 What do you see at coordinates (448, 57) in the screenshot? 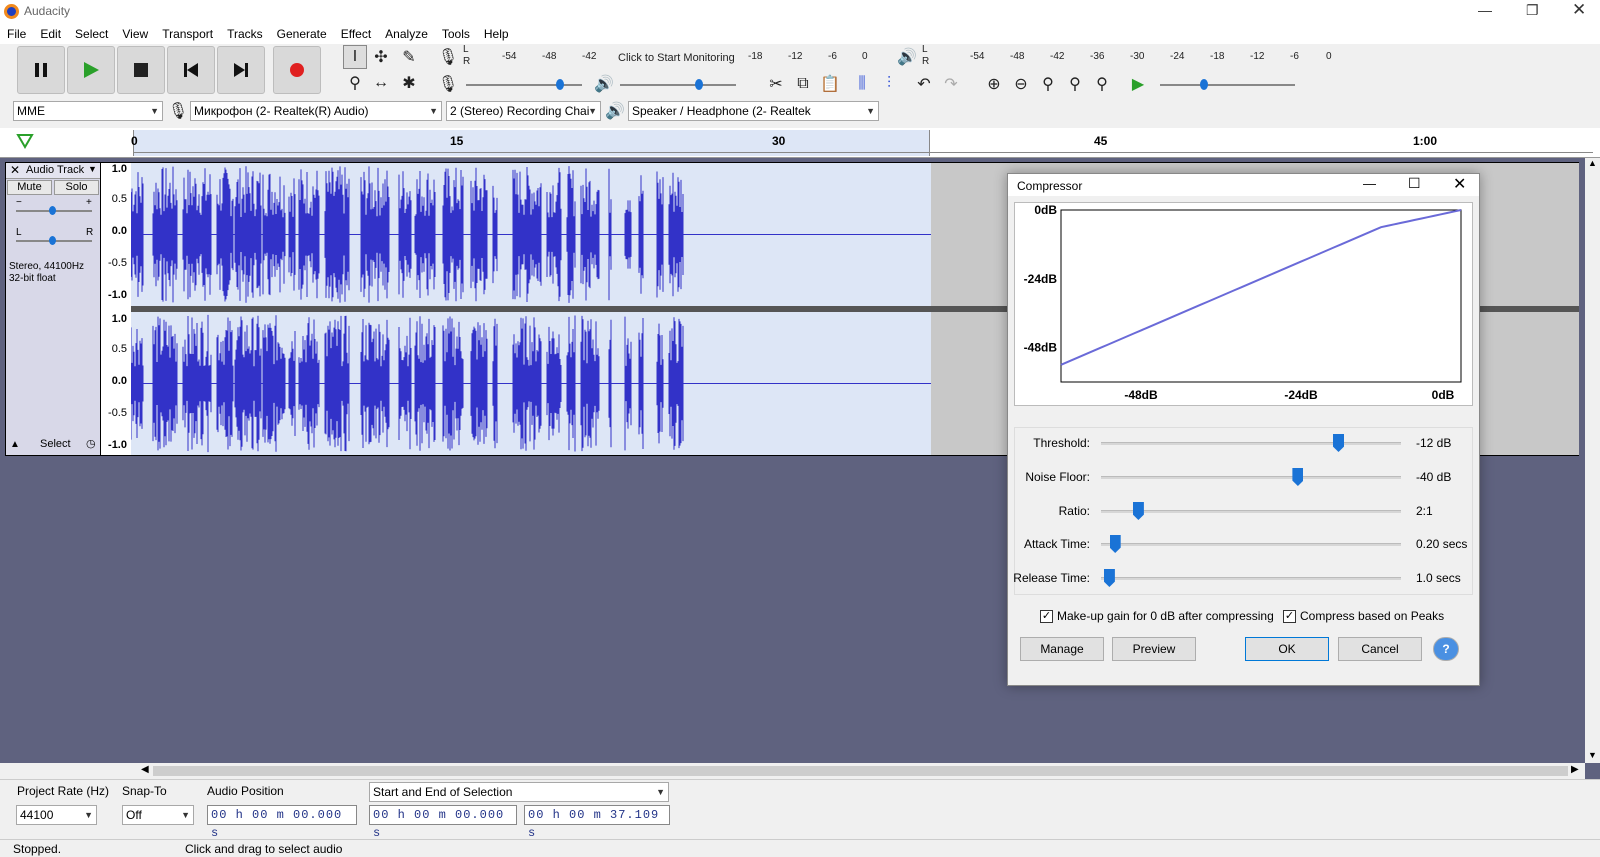
I see `record-meter-button: 🎙` at bounding box center [448, 57].